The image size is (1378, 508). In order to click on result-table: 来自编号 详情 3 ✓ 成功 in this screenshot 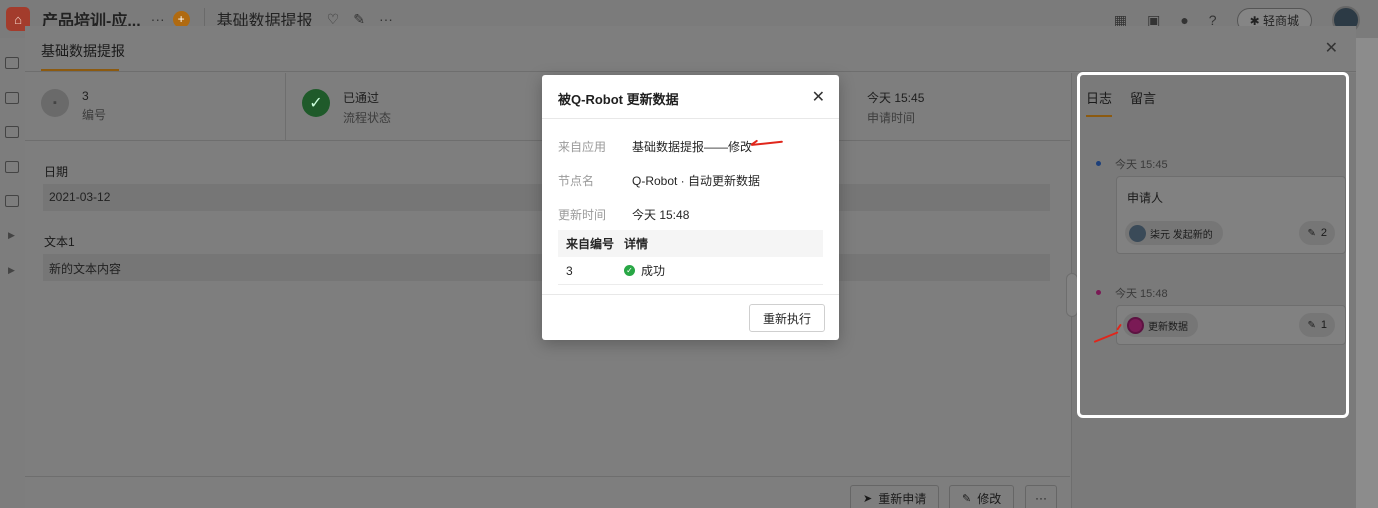, I will do `click(690, 257)`.